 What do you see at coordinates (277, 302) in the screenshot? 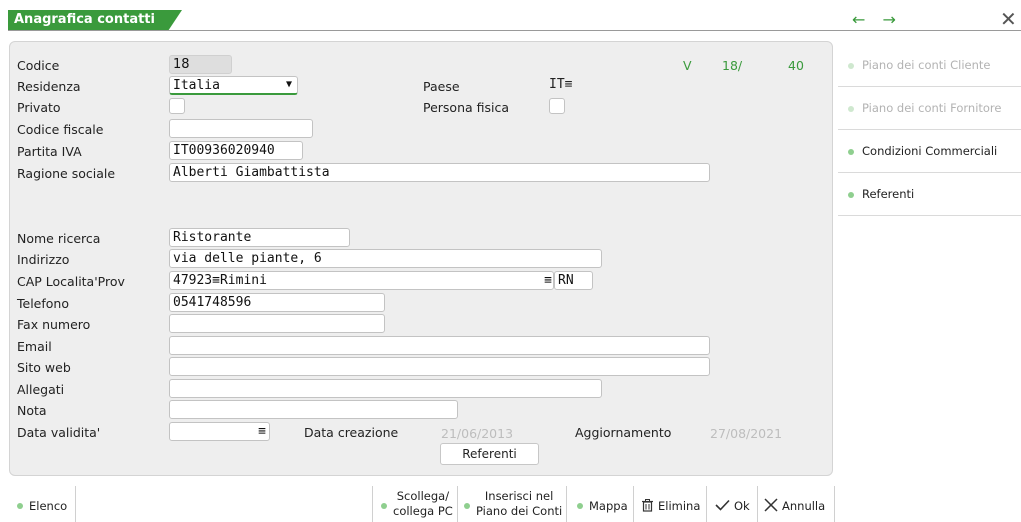
I see `telefono-field: 0541748596` at bounding box center [277, 302].